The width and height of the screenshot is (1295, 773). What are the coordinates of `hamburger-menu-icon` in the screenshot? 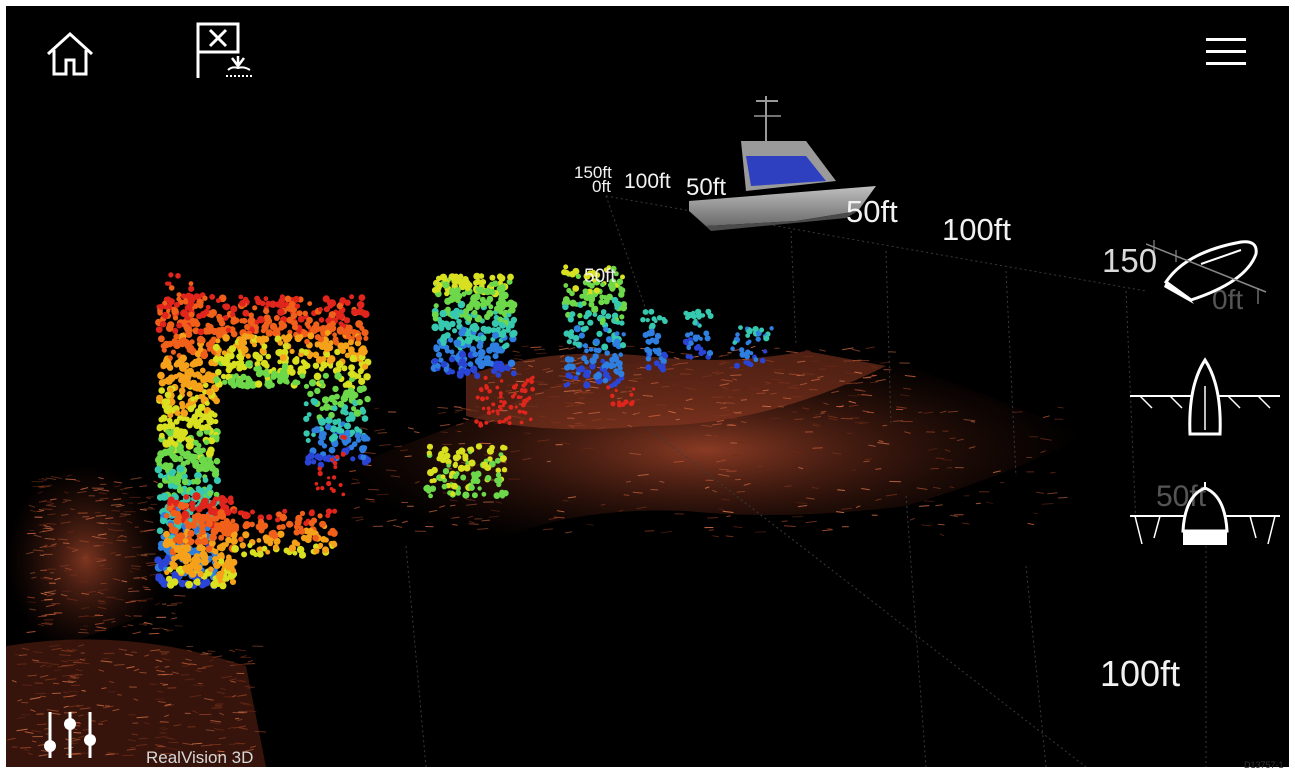 It's located at (1226, 51).